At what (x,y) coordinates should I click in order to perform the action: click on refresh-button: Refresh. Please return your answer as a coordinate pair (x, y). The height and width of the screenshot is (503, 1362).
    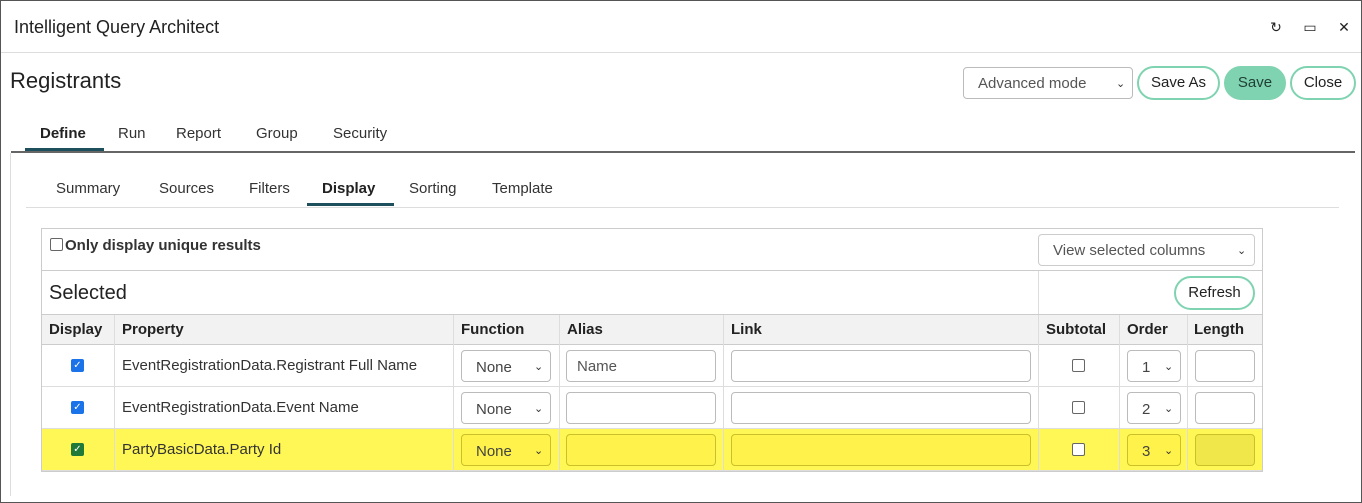
    Looking at the image, I should click on (1214, 293).